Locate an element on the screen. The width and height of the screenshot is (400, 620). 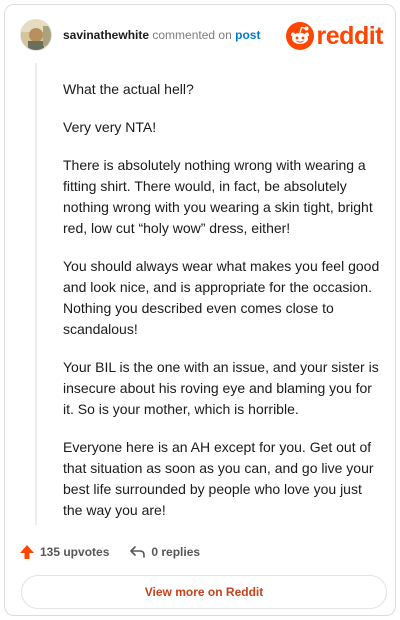
upvote-button: 135 upvotes is located at coordinates (64, 552).